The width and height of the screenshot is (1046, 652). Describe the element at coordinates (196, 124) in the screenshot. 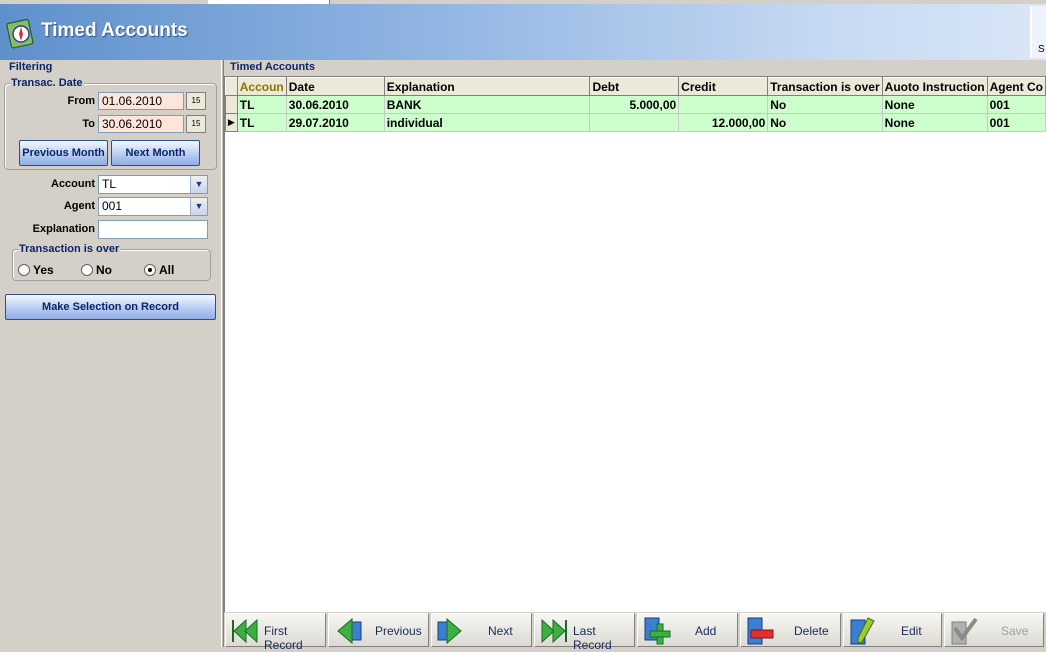

I see `to-calendar-icon: 15` at that location.